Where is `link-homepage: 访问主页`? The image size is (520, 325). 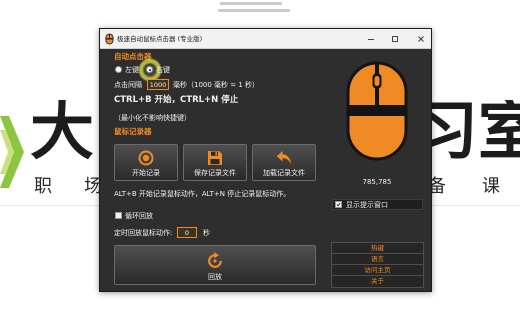
link-homepage: 访问主页 is located at coordinates (377, 270).